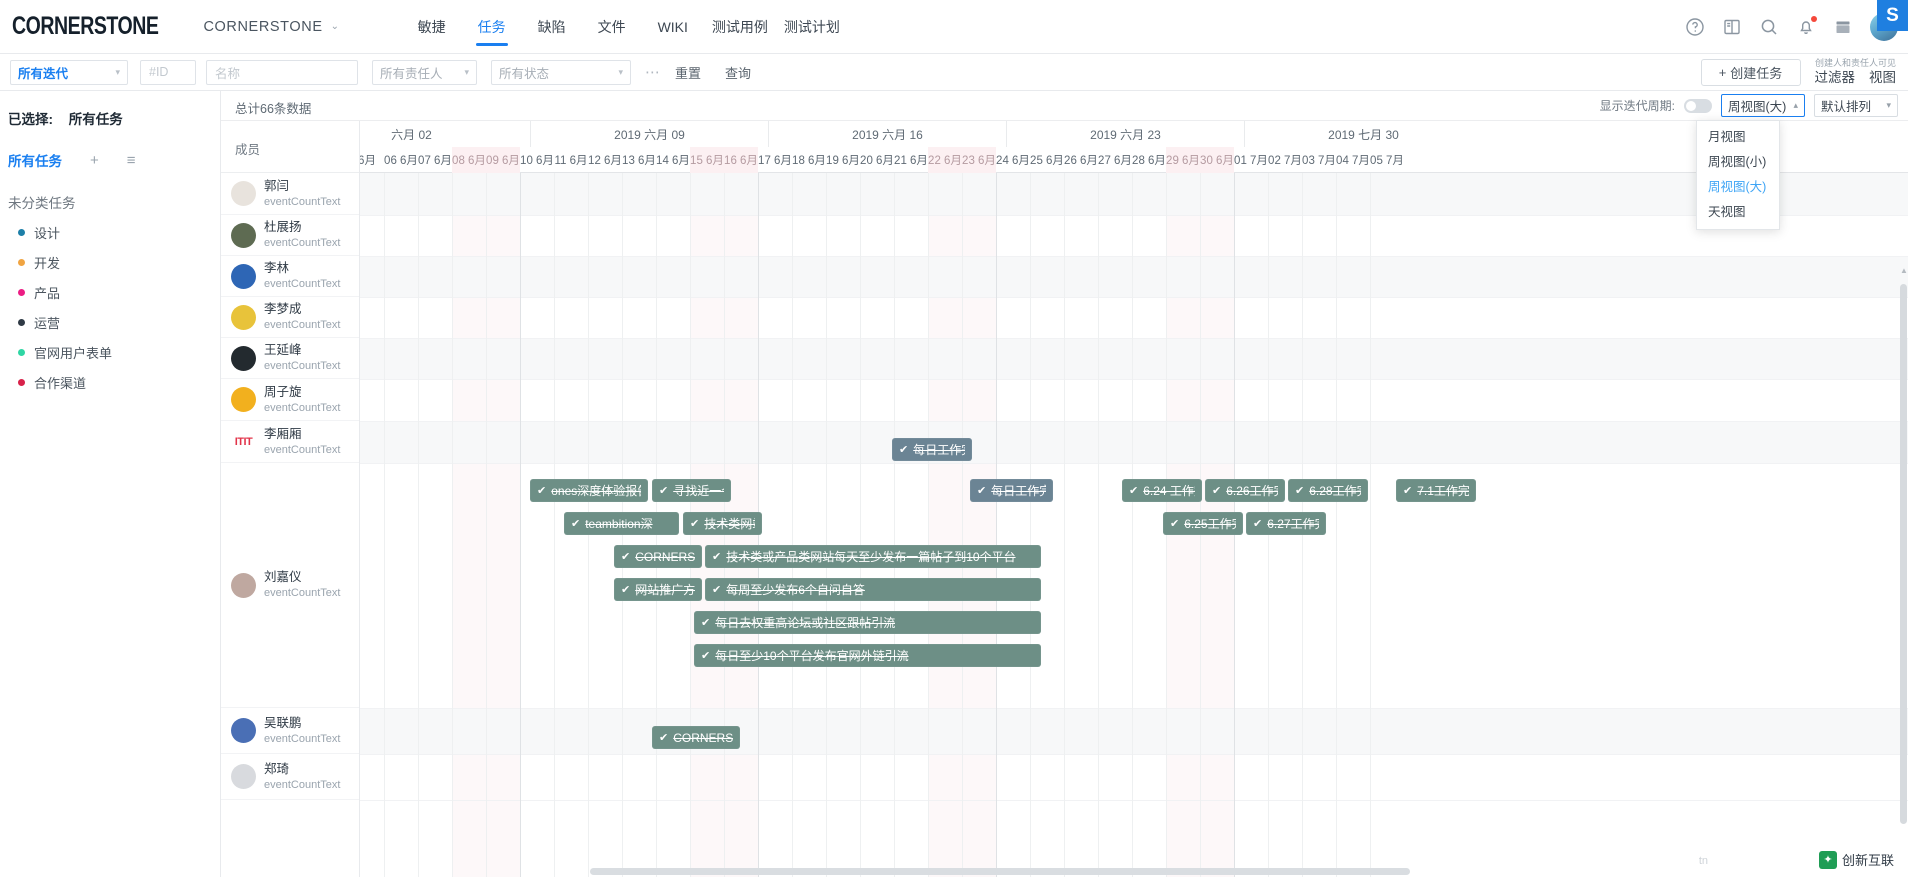 The image size is (1908, 877). I want to click on name-input: 名称, so click(282, 72).